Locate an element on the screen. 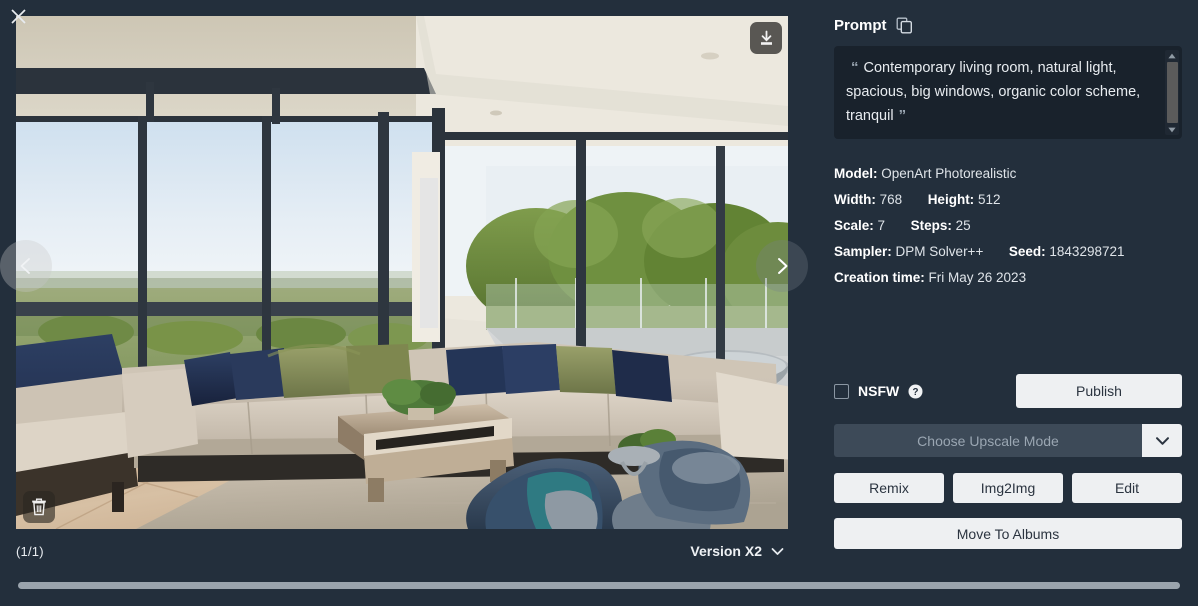 The image size is (1198, 606). nsfw-toggle: NSFW ? is located at coordinates (878, 391).